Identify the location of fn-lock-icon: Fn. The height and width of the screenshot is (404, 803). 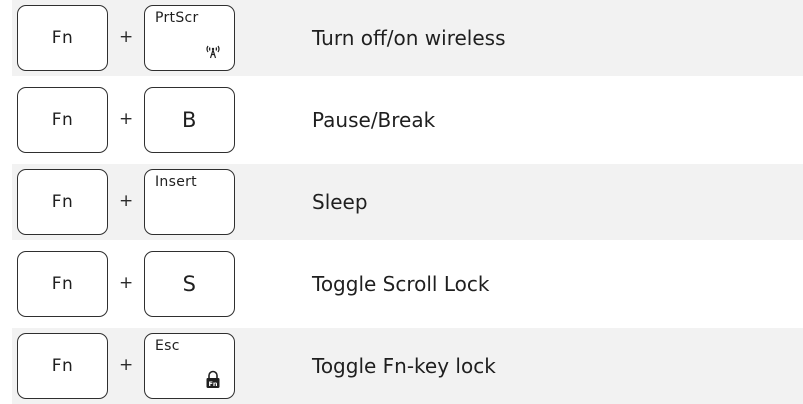
(213, 379).